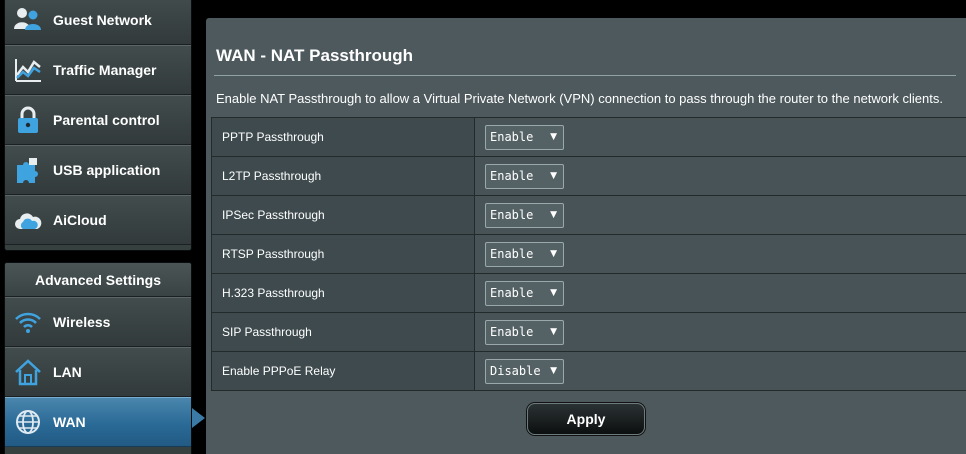 The image size is (966, 454). I want to click on sip-passthrough-select: Enable ▼, so click(524, 332).